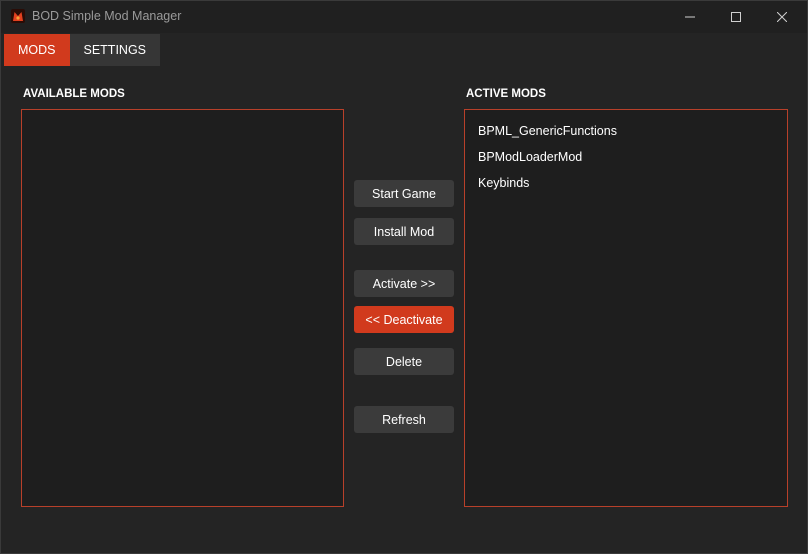  What do you see at coordinates (404, 319) in the screenshot?
I see `deactivate-button: << Deactivate` at bounding box center [404, 319].